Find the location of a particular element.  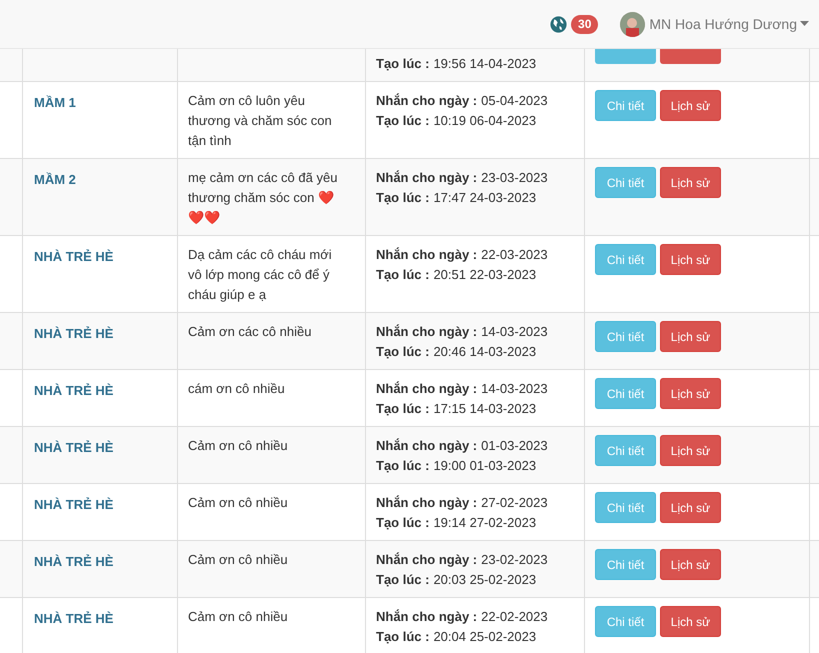

globe-icon is located at coordinates (559, 24).